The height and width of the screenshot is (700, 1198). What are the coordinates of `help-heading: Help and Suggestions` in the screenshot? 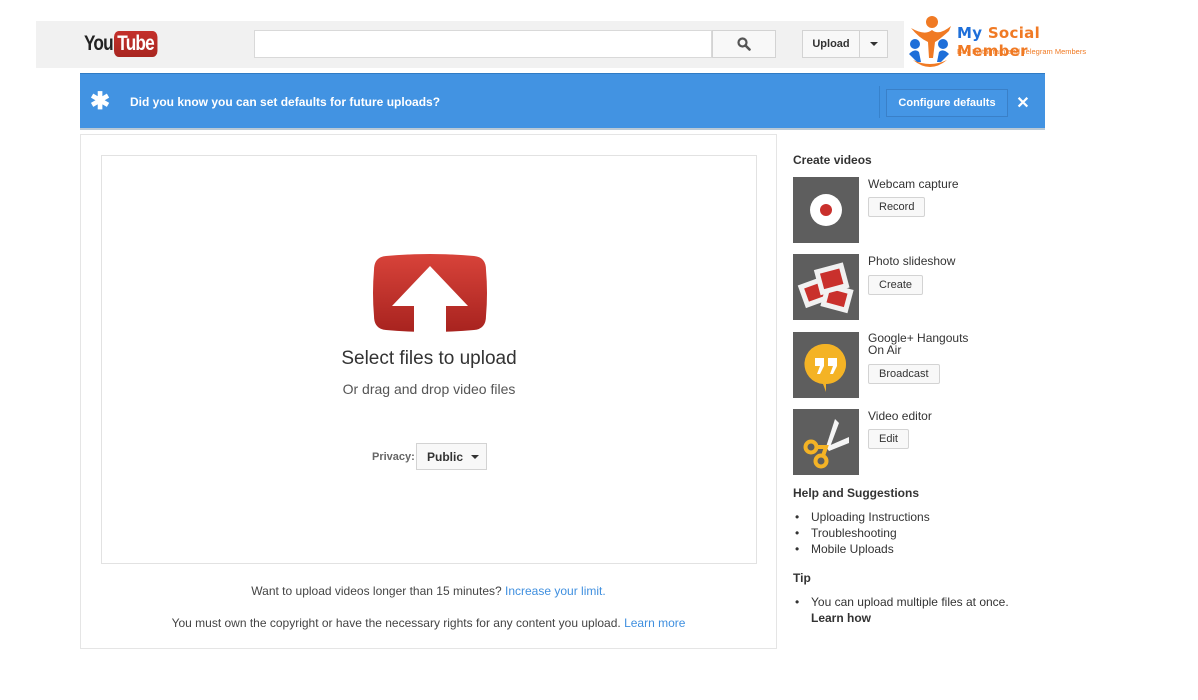 It's located at (856, 493).